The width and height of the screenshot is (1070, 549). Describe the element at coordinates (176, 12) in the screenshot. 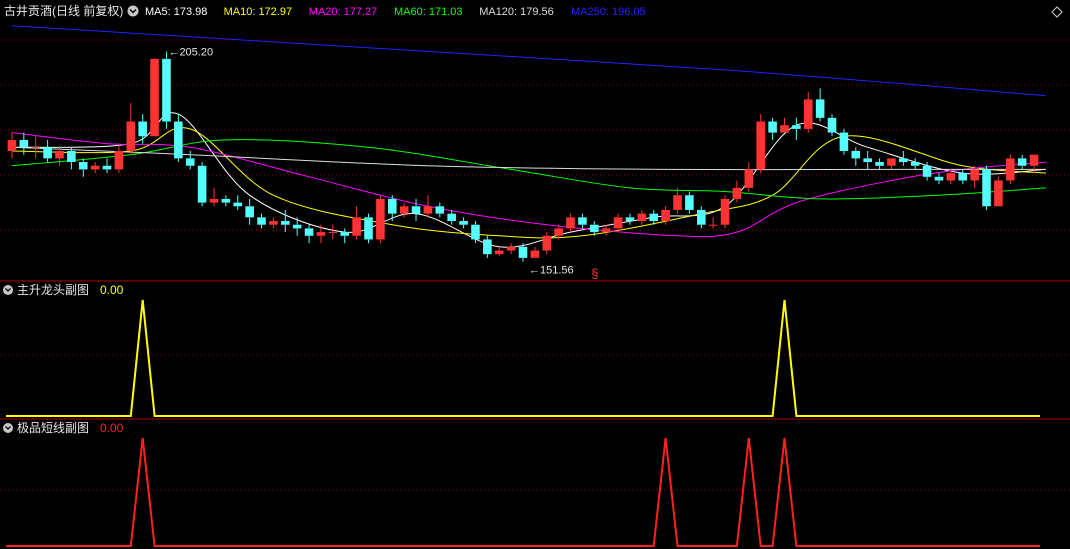

I see `ma-readout: MA5: 173.98` at that location.